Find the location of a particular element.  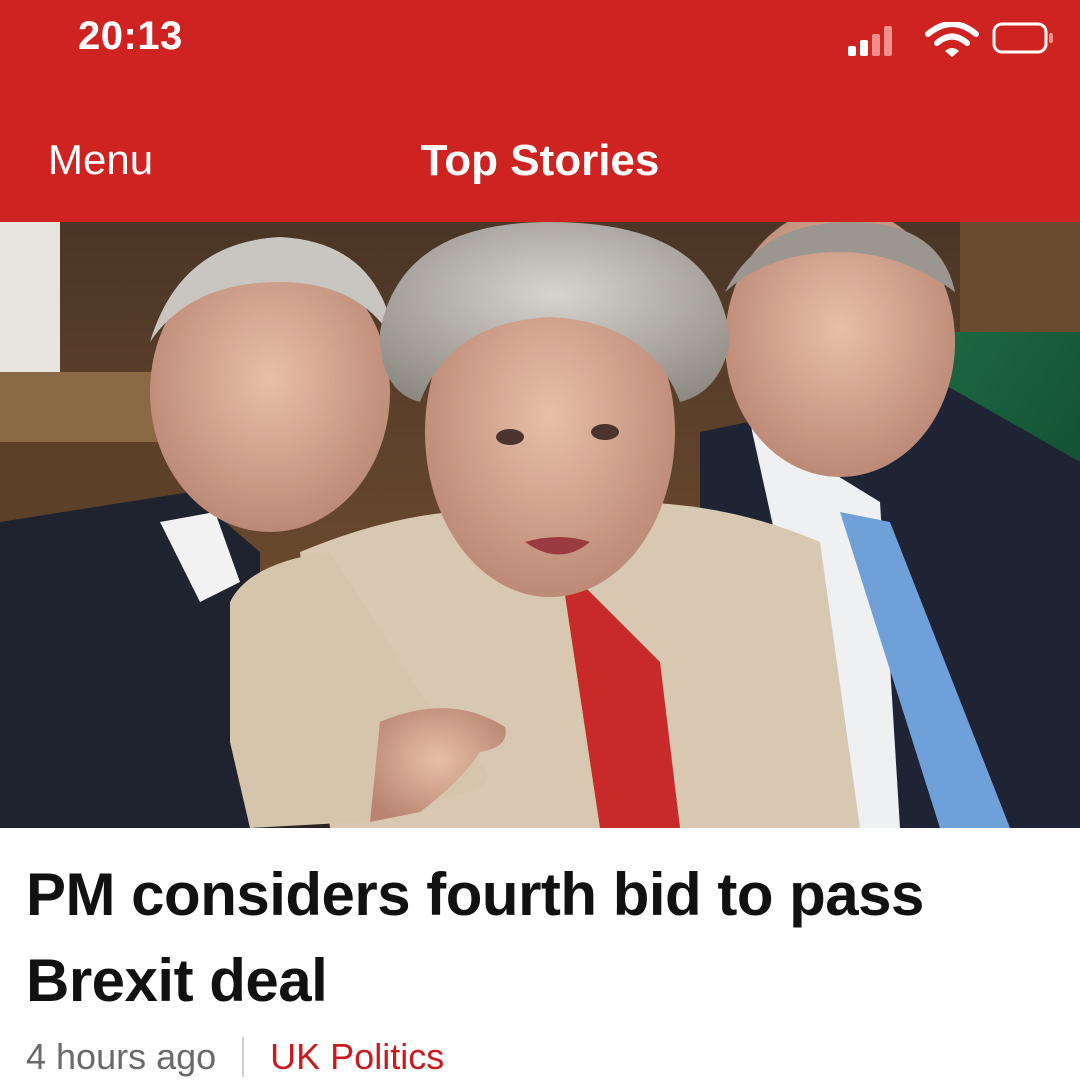

cellular-signal-icon is located at coordinates (870, 41).